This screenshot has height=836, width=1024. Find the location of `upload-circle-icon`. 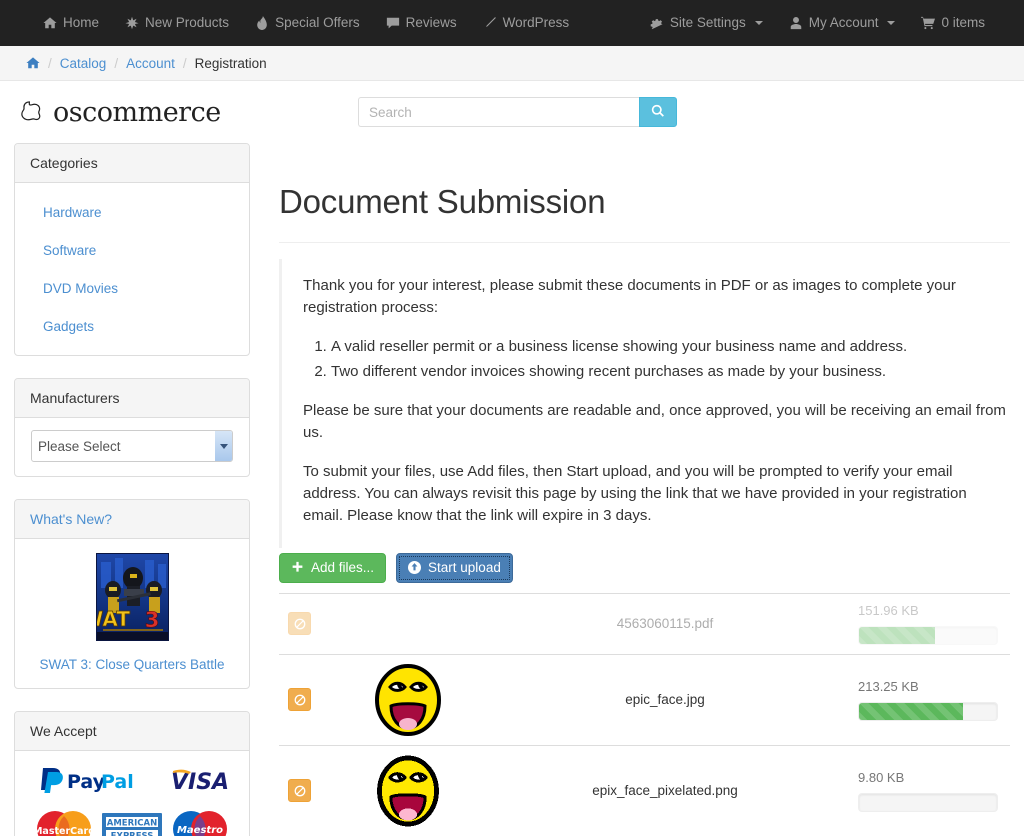

upload-circle-icon is located at coordinates (415, 568).